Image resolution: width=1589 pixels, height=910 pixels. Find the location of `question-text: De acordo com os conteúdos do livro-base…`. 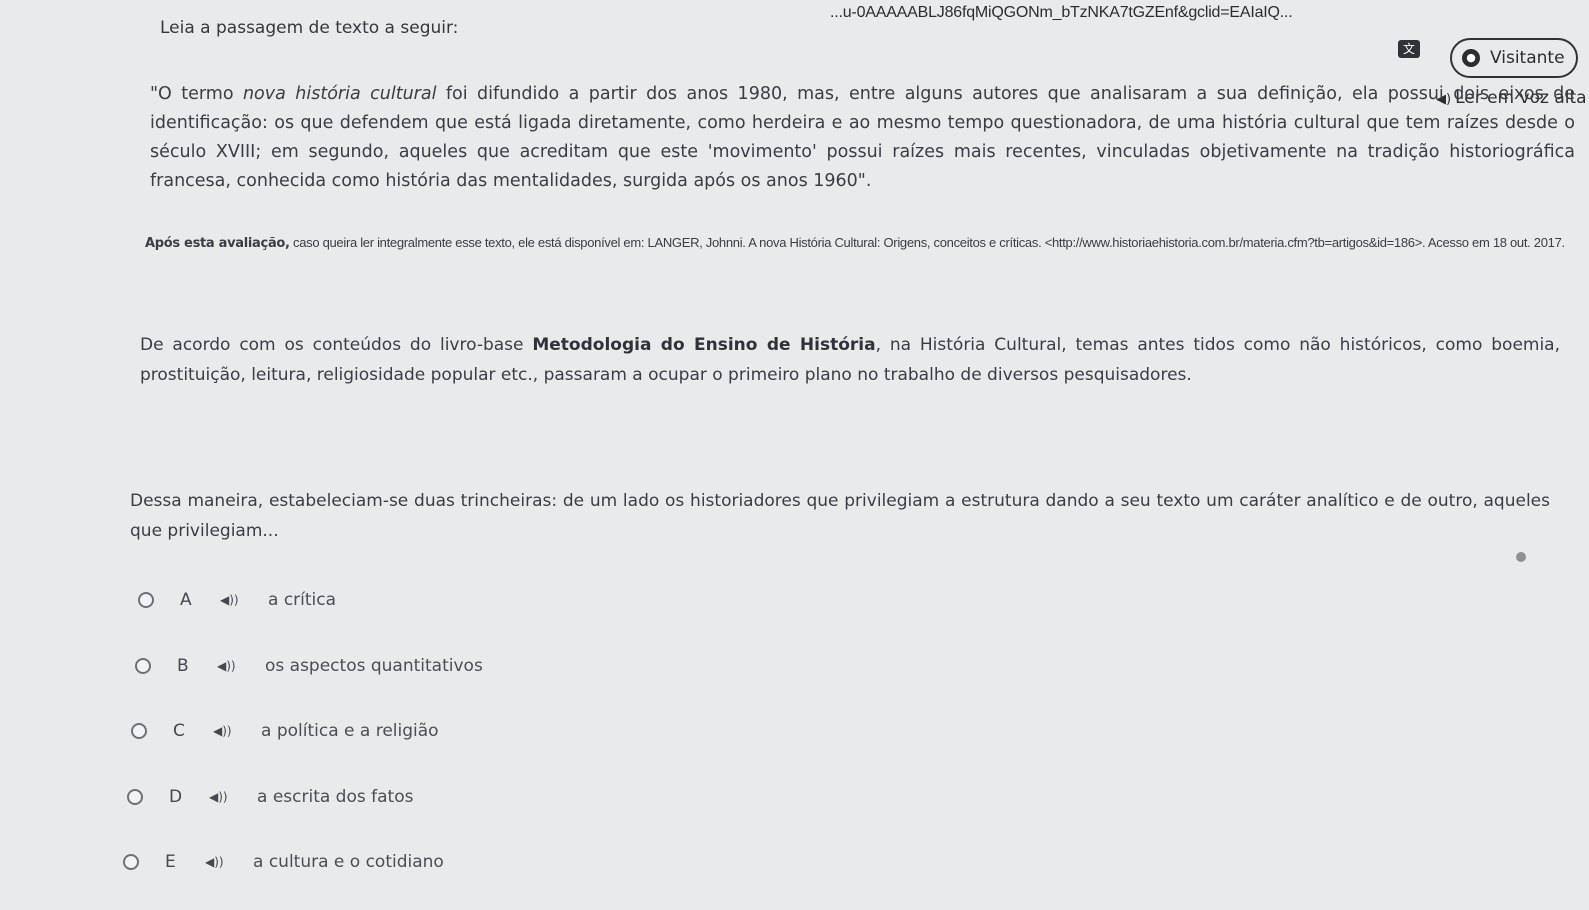

question-text: De acordo com os conteúdos do livro-base… is located at coordinates (850, 360).